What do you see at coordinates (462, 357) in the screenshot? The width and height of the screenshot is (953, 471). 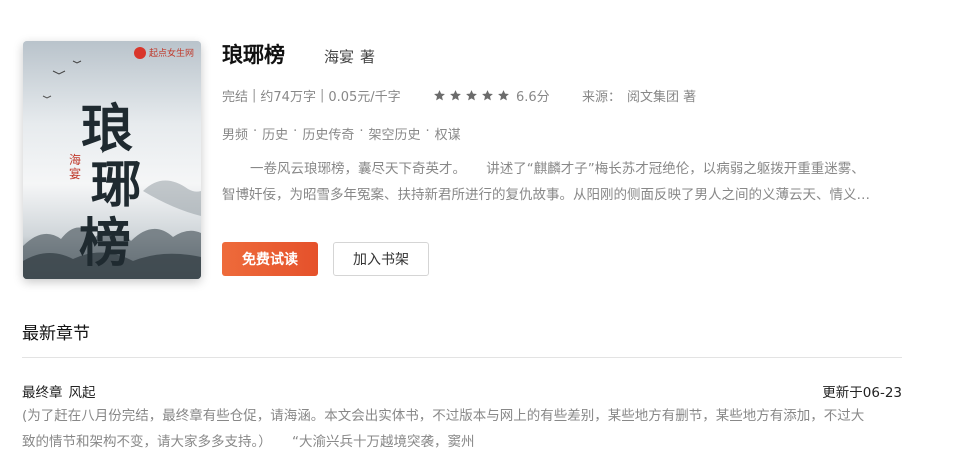 I see `divider` at bounding box center [462, 357].